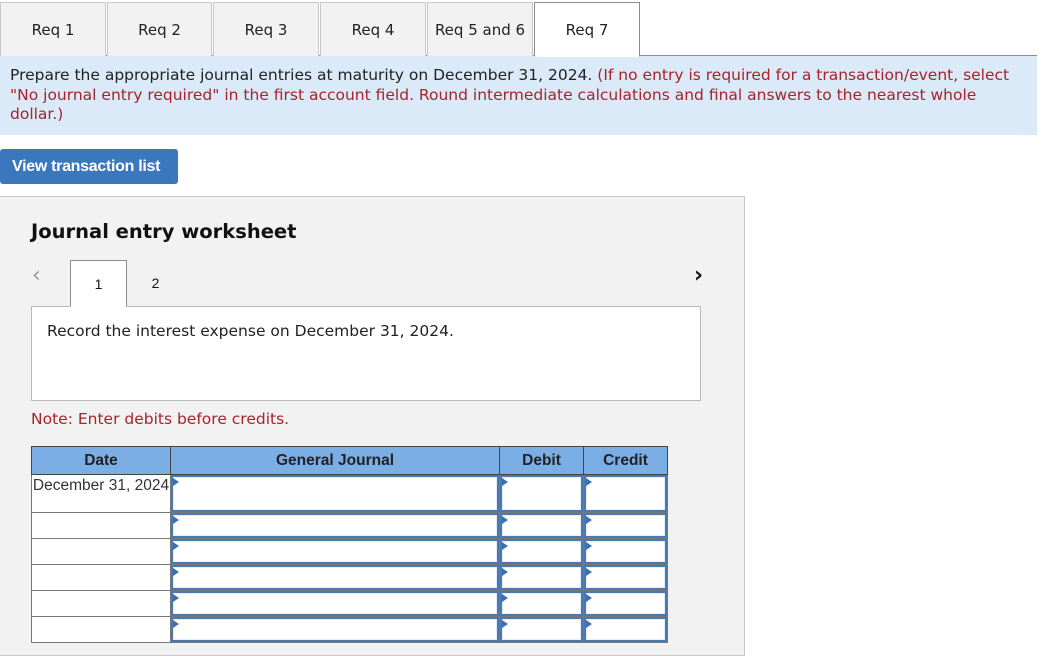 The width and height of the screenshot is (1042, 656). What do you see at coordinates (160, 419) in the screenshot?
I see `debits-credits-note: Note: Enter debits before credits.` at bounding box center [160, 419].